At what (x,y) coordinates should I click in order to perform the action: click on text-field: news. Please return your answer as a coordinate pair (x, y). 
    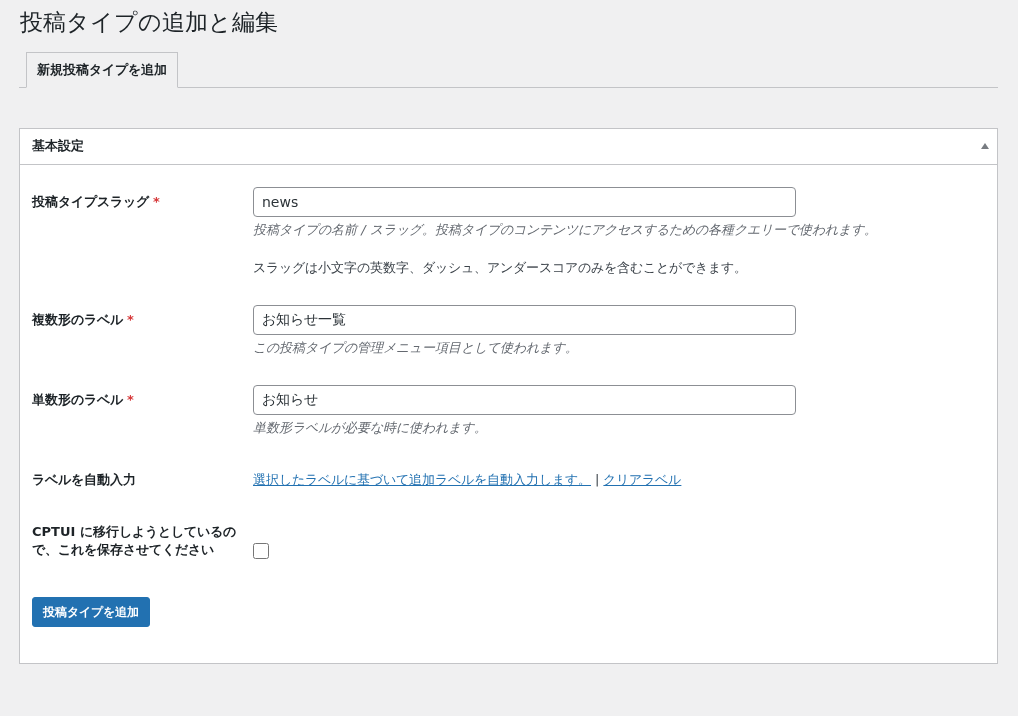
    Looking at the image, I should click on (524, 201).